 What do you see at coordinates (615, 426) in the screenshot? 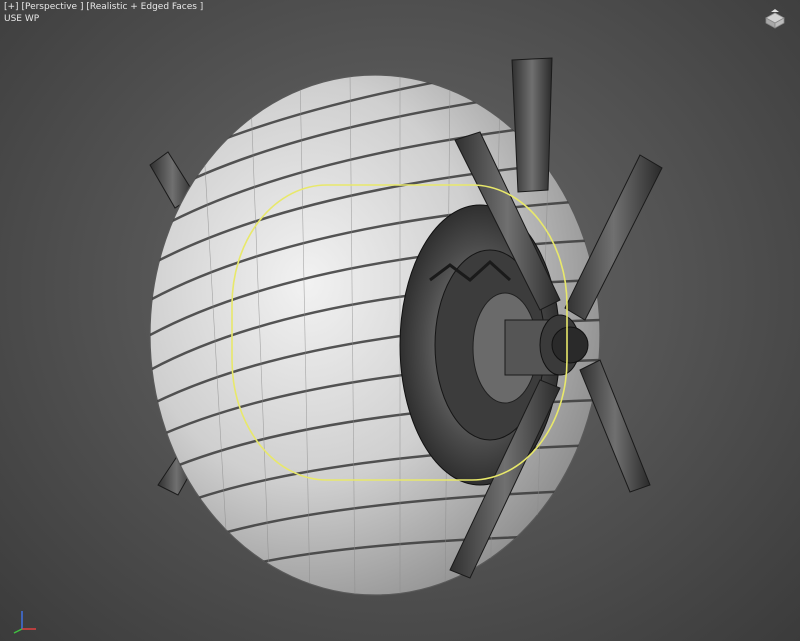
I see `front-arm-lower-right` at bounding box center [615, 426].